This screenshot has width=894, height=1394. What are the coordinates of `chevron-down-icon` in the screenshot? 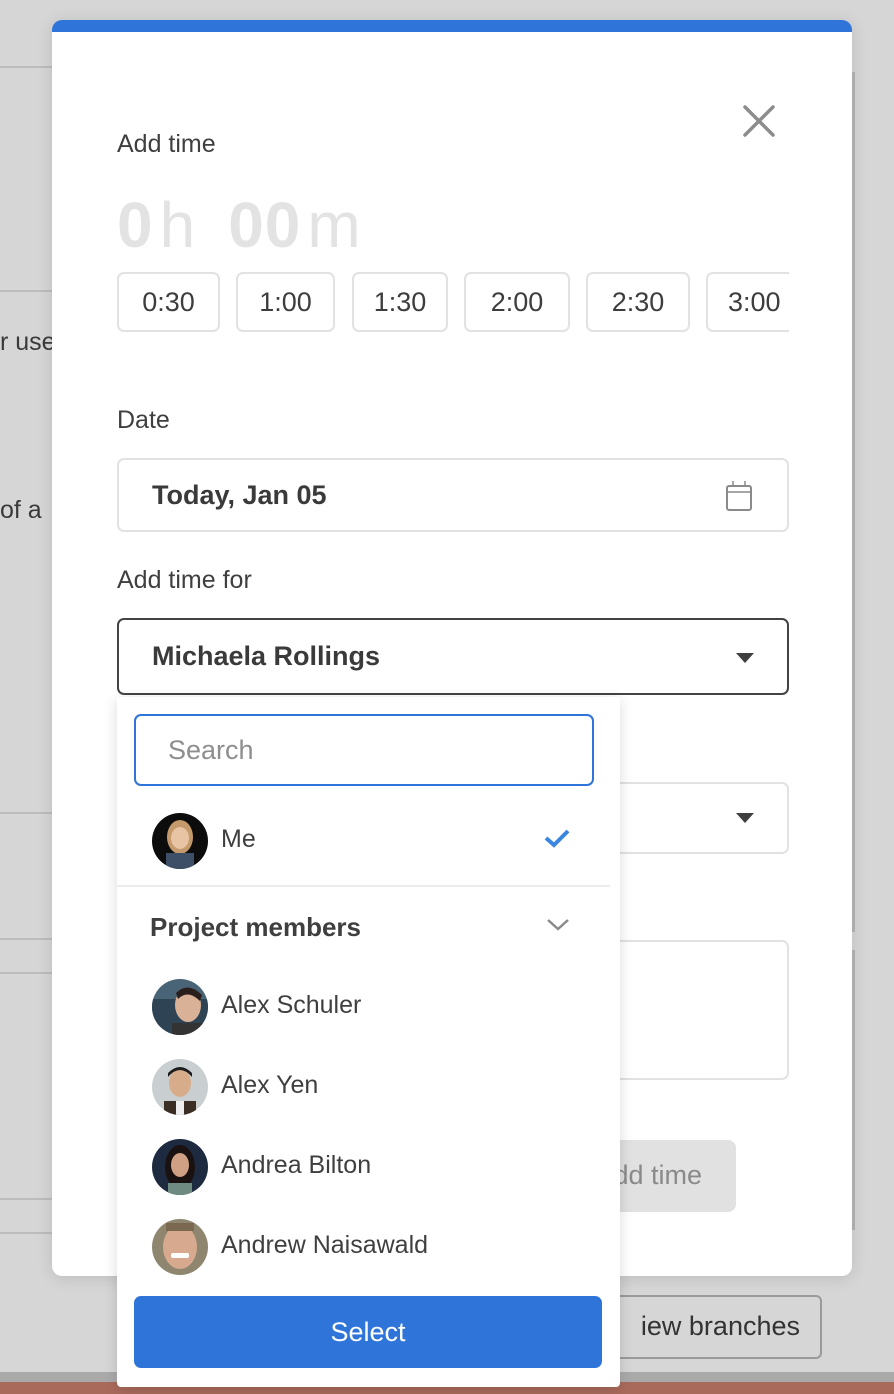 It's located at (558, 925).